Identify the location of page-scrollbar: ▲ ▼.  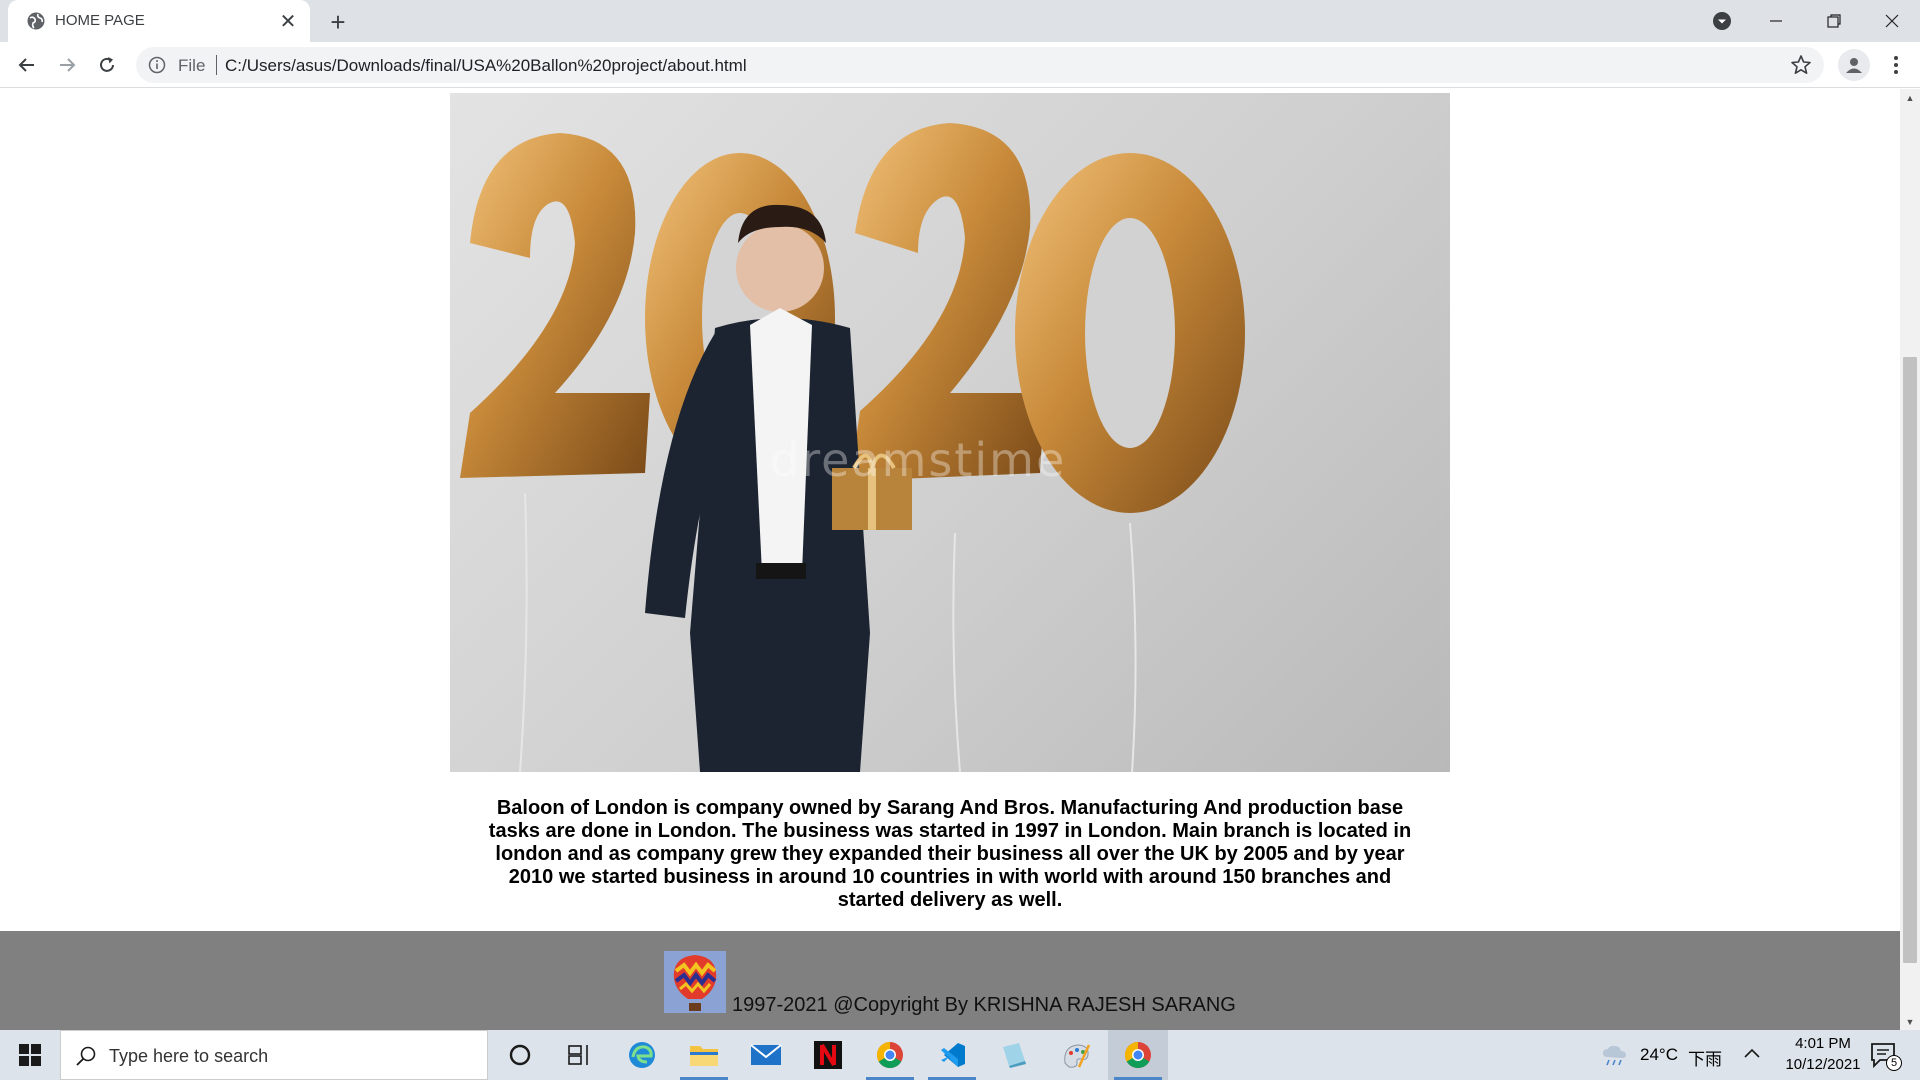
(1910, 559).